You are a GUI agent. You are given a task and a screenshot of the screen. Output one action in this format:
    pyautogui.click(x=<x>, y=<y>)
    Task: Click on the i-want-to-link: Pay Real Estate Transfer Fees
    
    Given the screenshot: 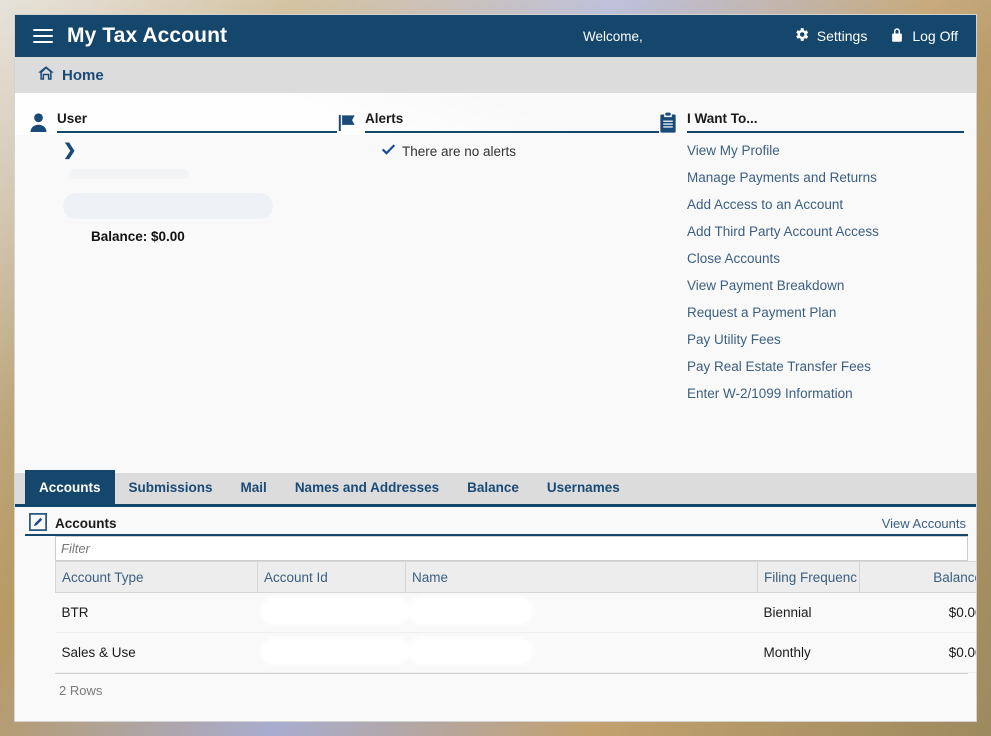 What is the action you would take?
    pyautogui.click(x=825, y=366)
    